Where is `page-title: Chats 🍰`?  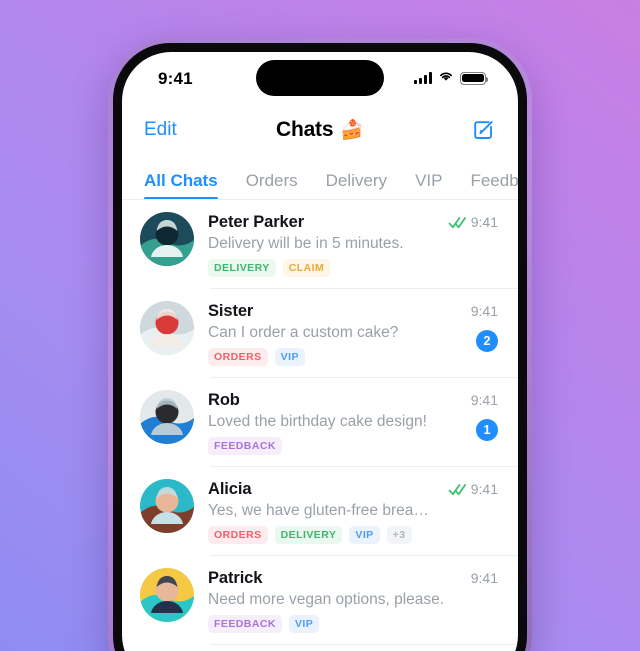 page-title: Chats 🍰 is located at coordinates (320, 130).